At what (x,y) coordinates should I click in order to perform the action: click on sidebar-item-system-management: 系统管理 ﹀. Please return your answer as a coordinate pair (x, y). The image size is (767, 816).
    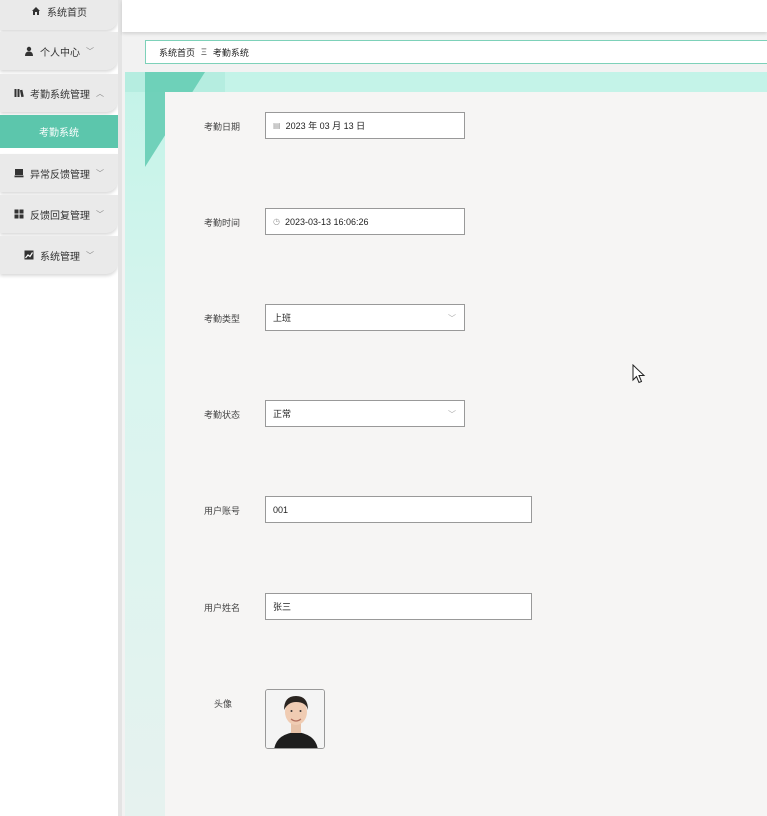
    Looking at the image, I should click on (59, 255).